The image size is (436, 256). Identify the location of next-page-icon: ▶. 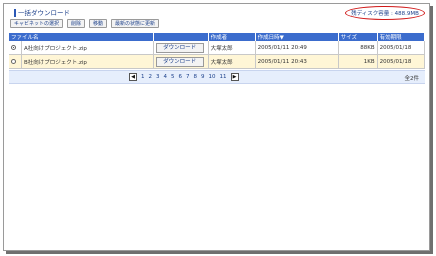
(234, 77).